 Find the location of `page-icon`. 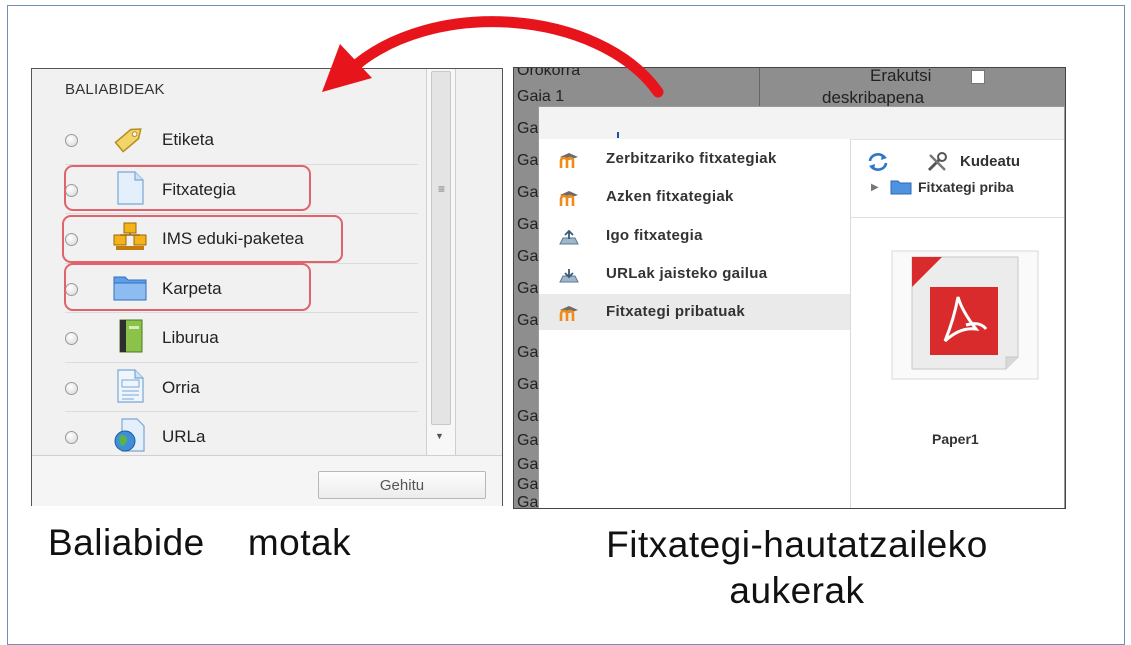

page-icon is located at coordinates (130, 385).